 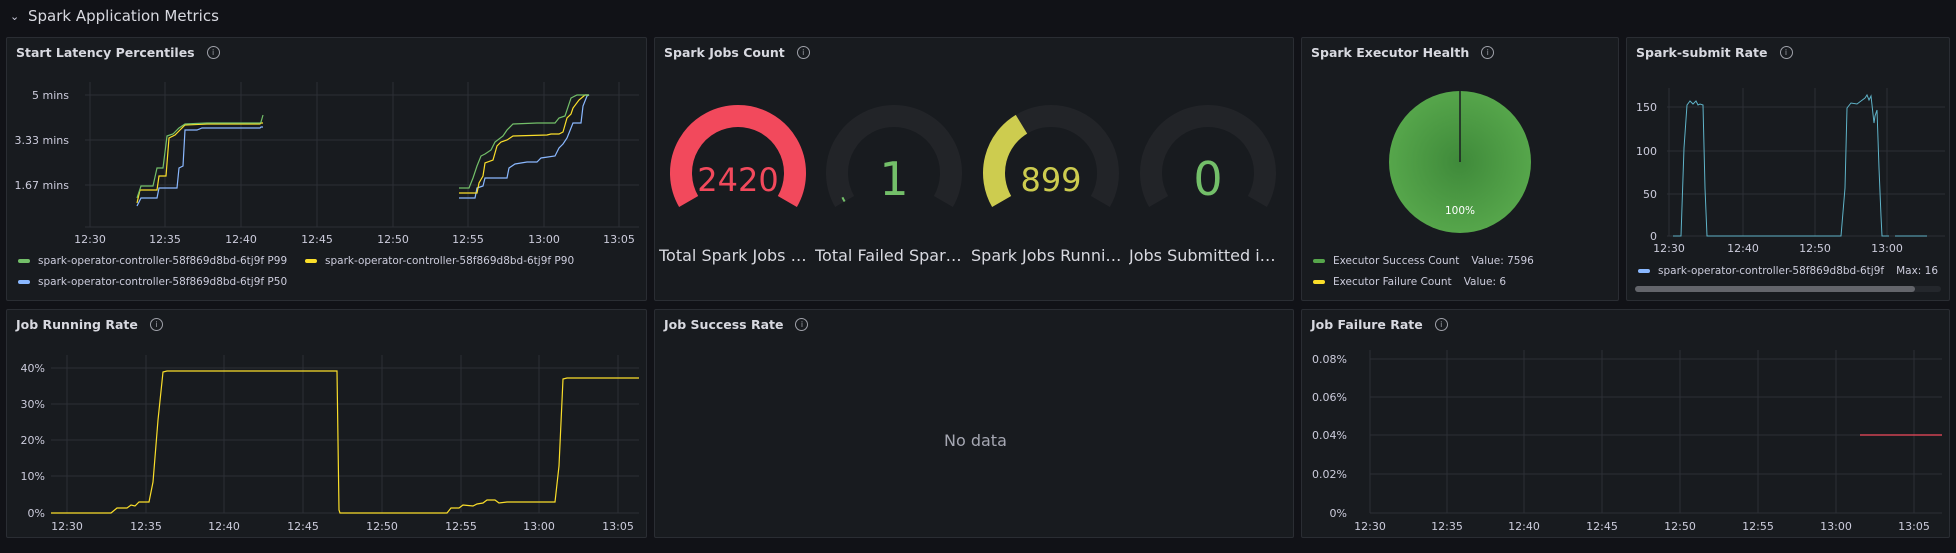 I want to click on y-tick: 0.04%, so click(x=1329, y=435).